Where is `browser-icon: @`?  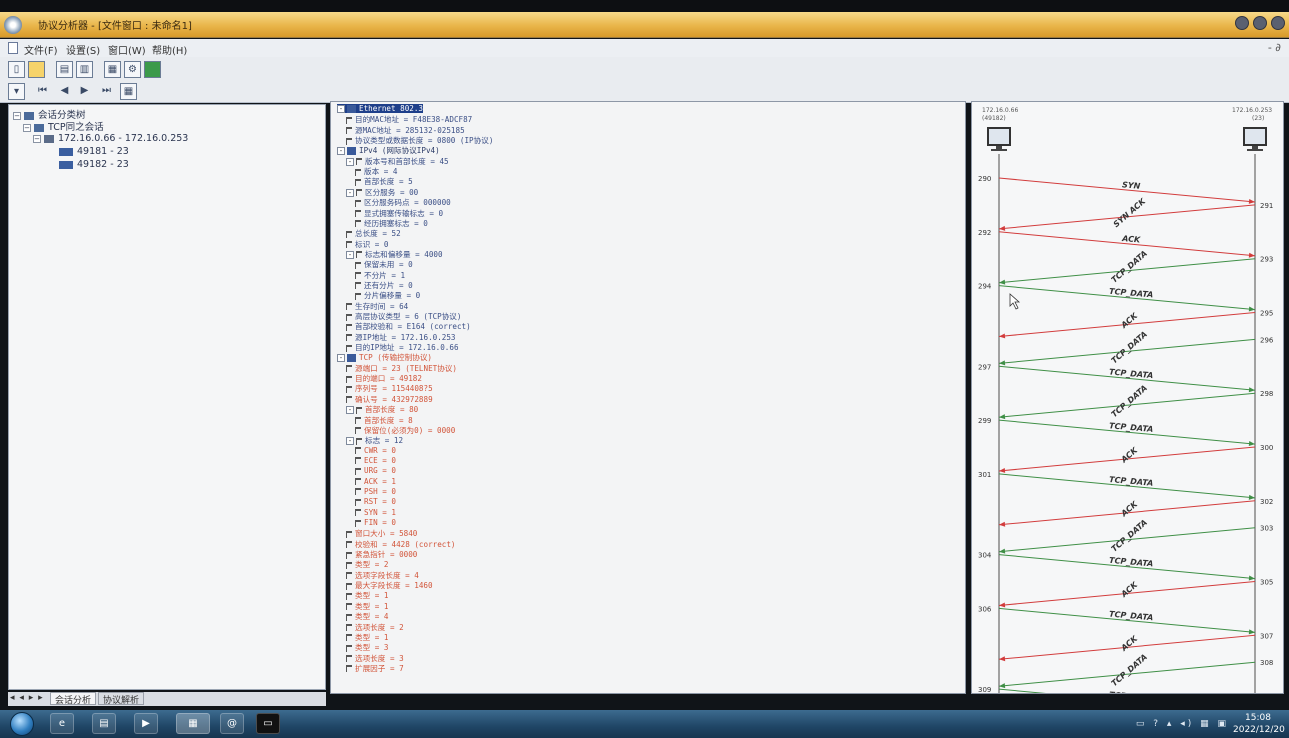 browser-icon: @ is located at coordinates (232, 723).